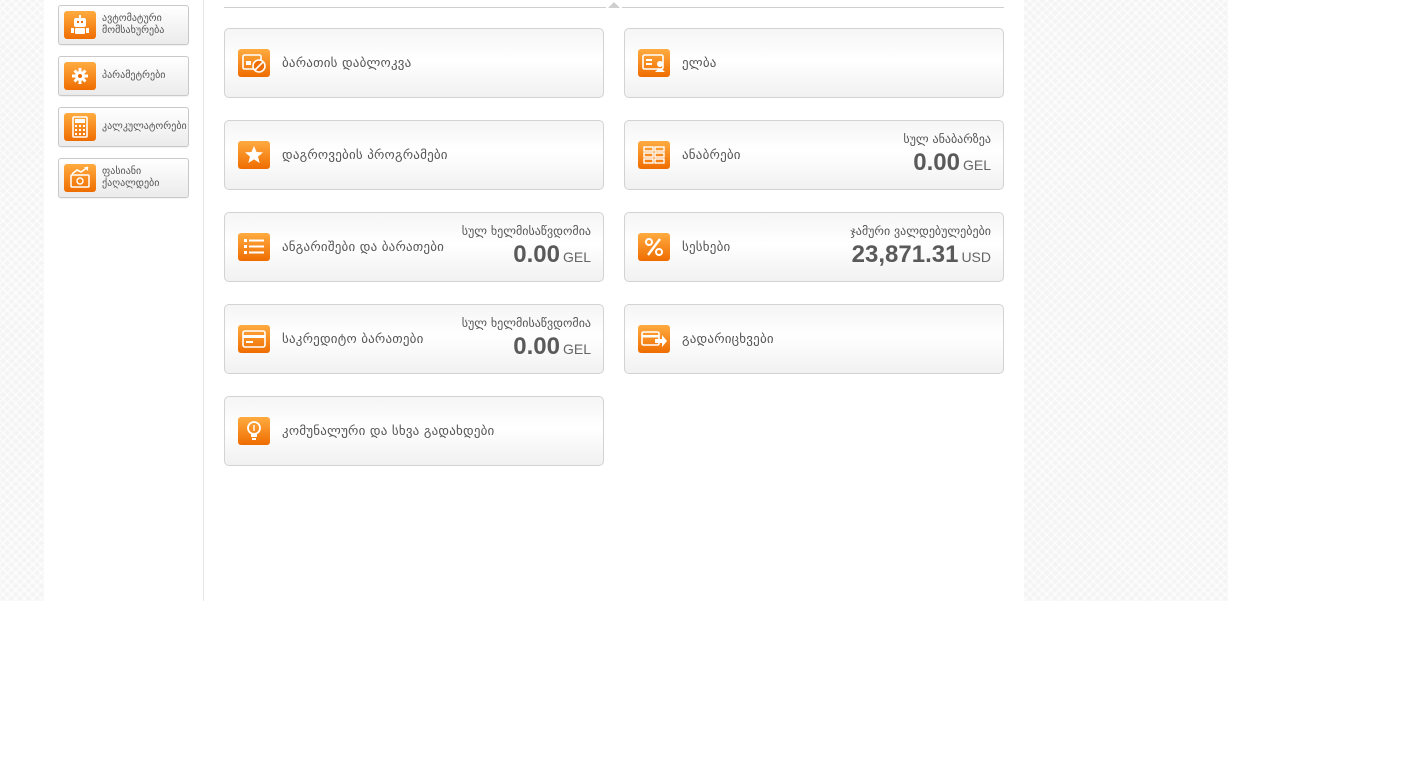  I want to click on deposits-icon, so click(654, 155).